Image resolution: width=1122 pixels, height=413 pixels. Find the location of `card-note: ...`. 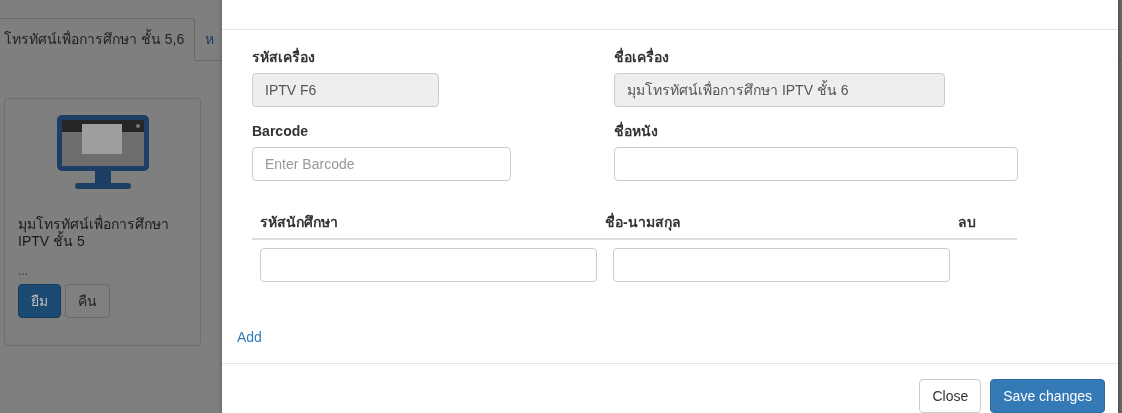

card-note: ... is located at coordinates (23, 271).